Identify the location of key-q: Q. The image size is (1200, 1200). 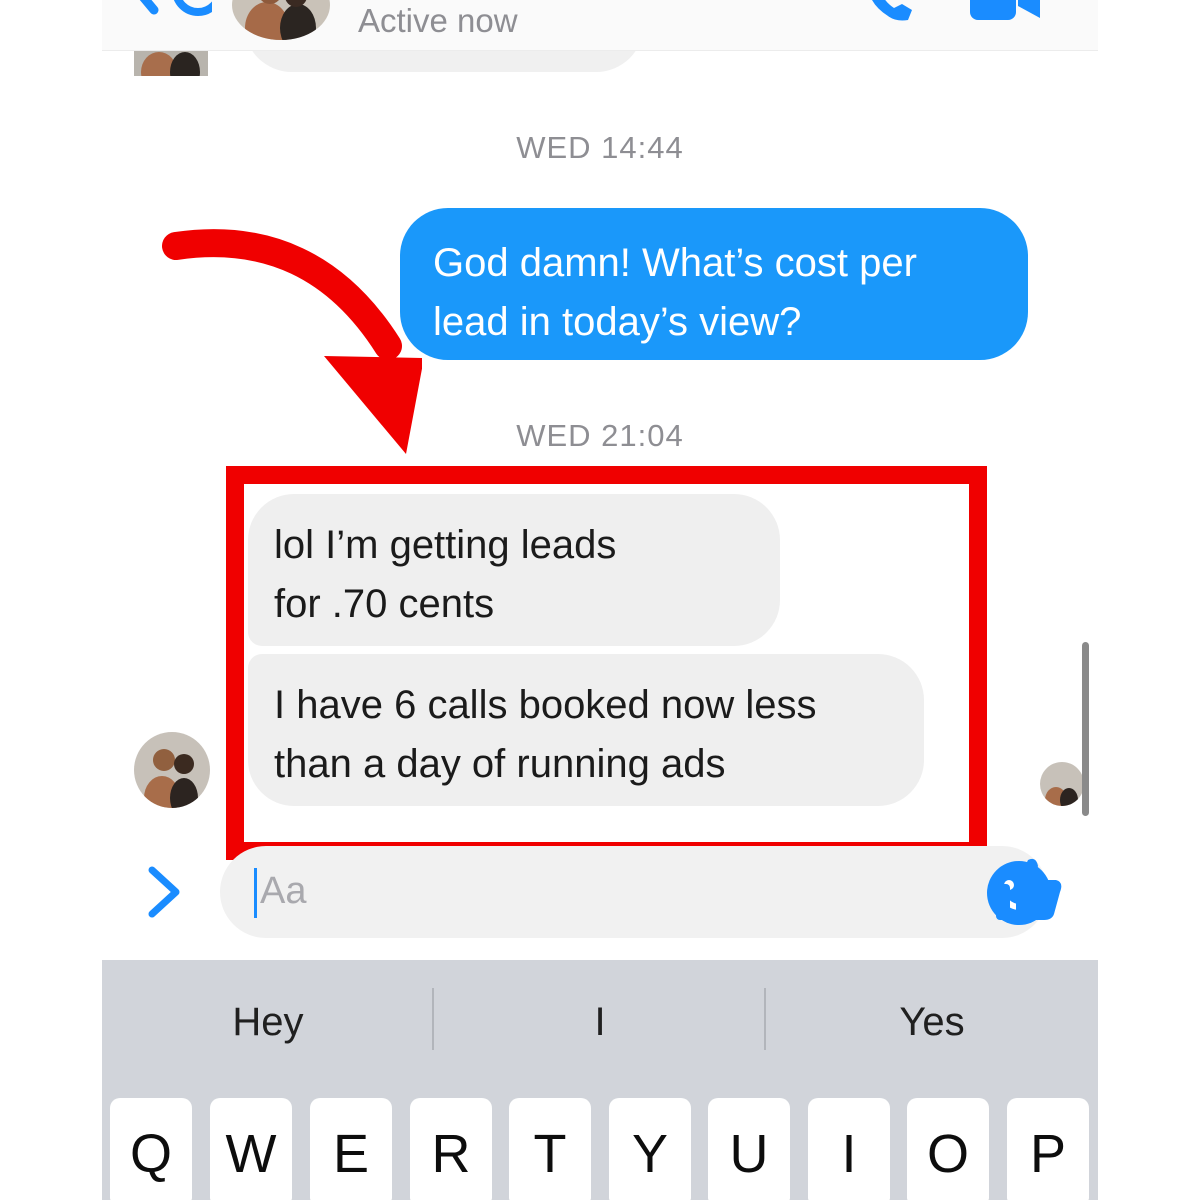
(151, 1149).